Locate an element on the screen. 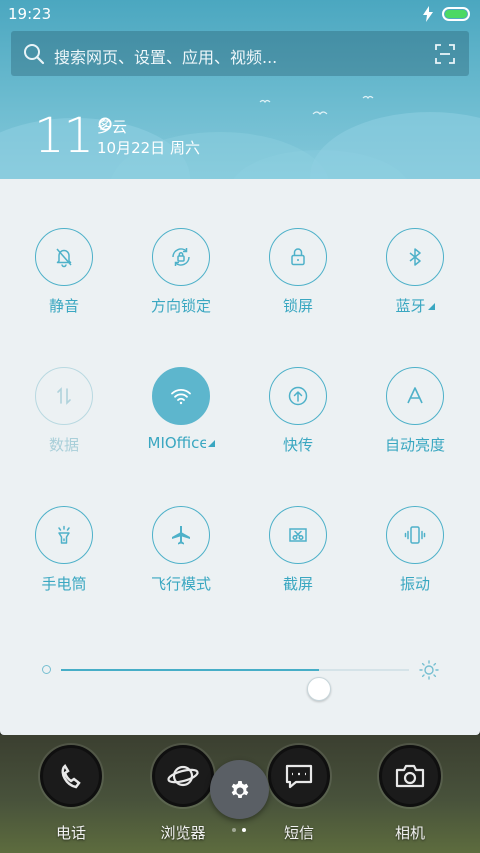  tile-screenshot: 截屏 is located at coordinates (298, 561).